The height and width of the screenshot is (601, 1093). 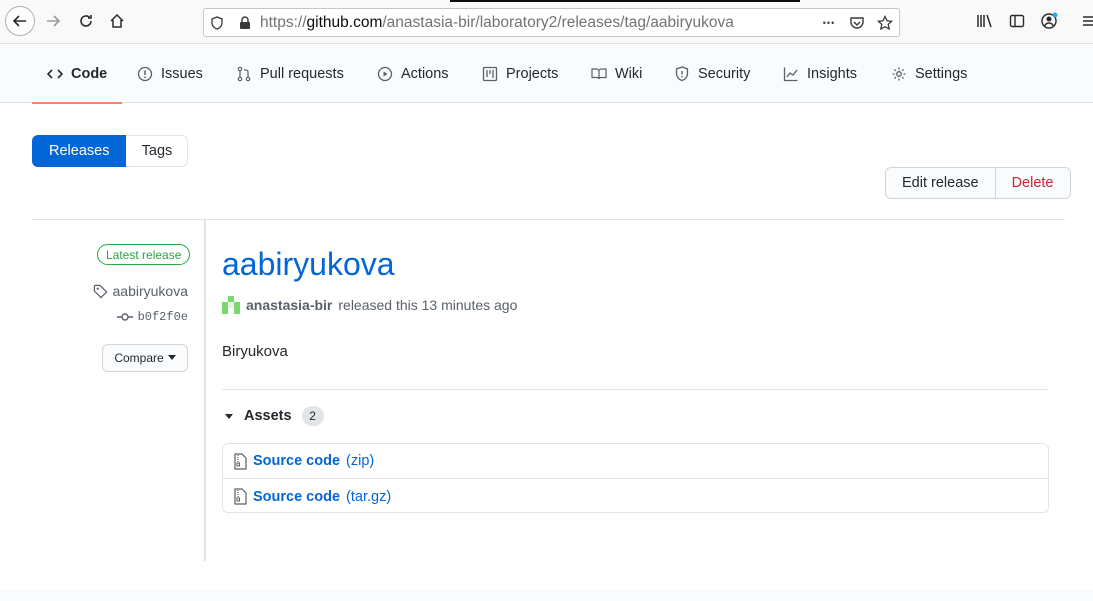 What do you see at coordinates (308, 264) in the screenshot?
I see `release-title: aabiryukova` at bounding box center [308, 264].